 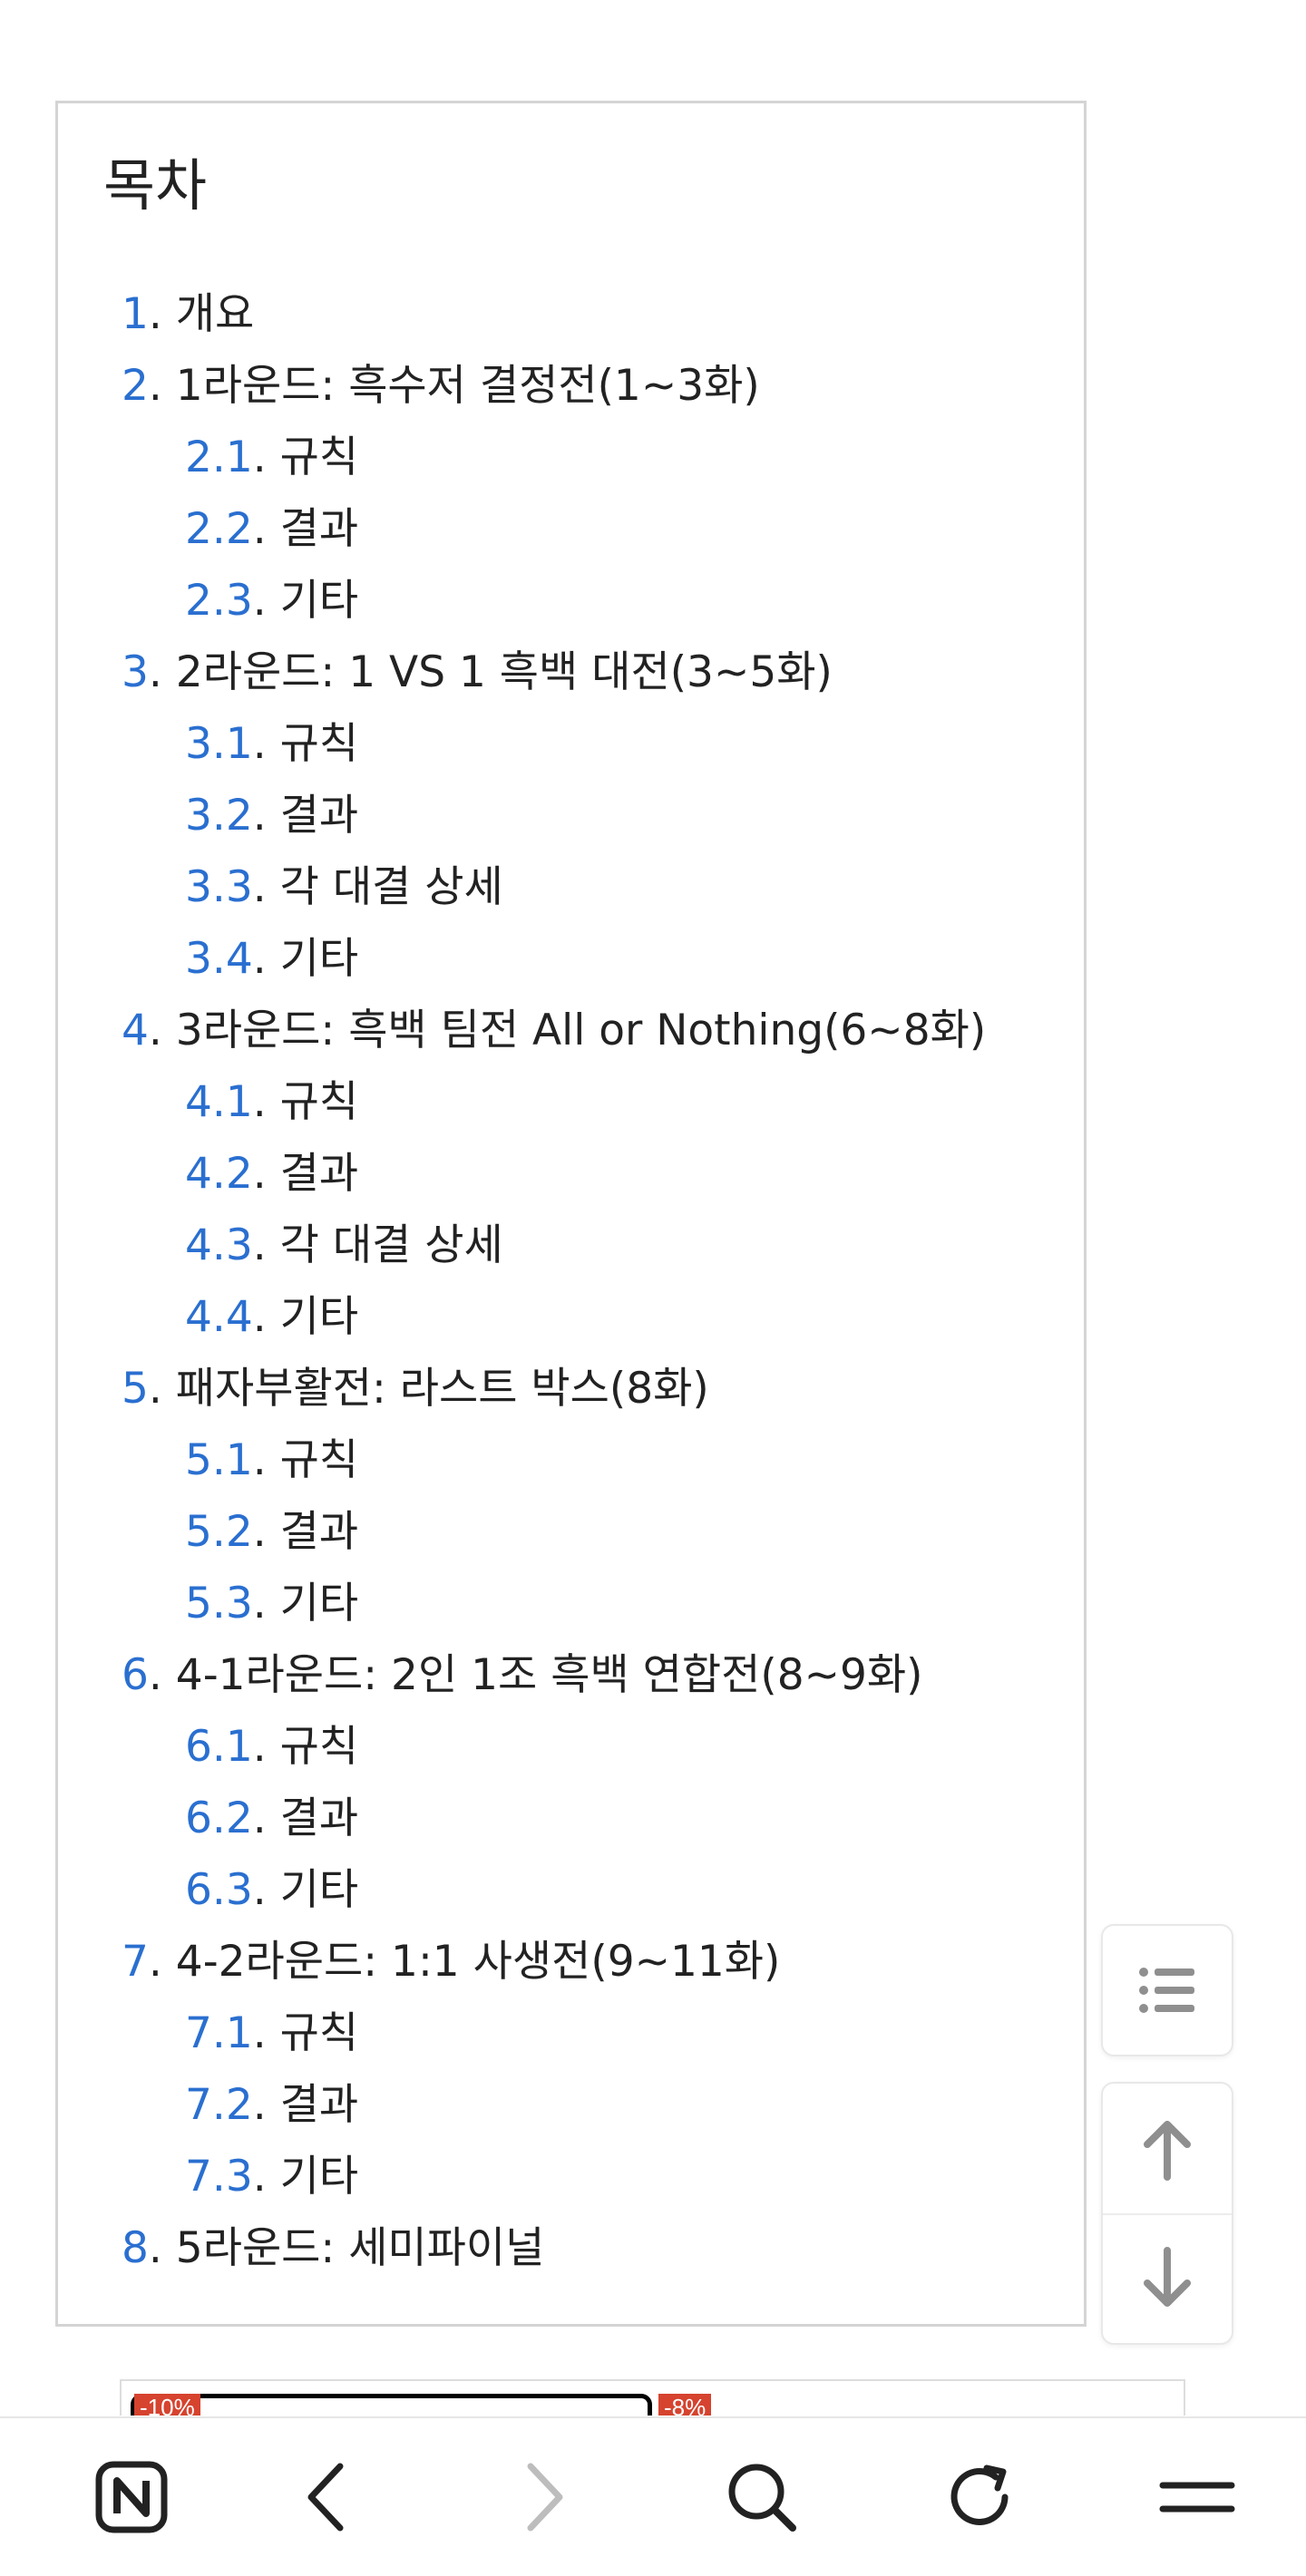 I want to click on toc-item-number-link: 3.4, so click(x=219, y=959).